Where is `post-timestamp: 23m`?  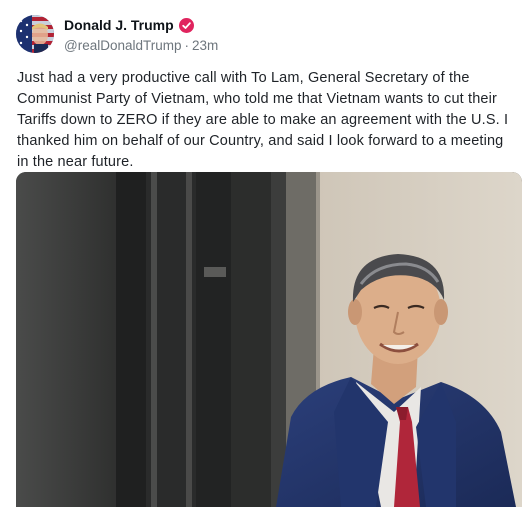
post-timestamp: 23m is located at coordinates (205, 45).